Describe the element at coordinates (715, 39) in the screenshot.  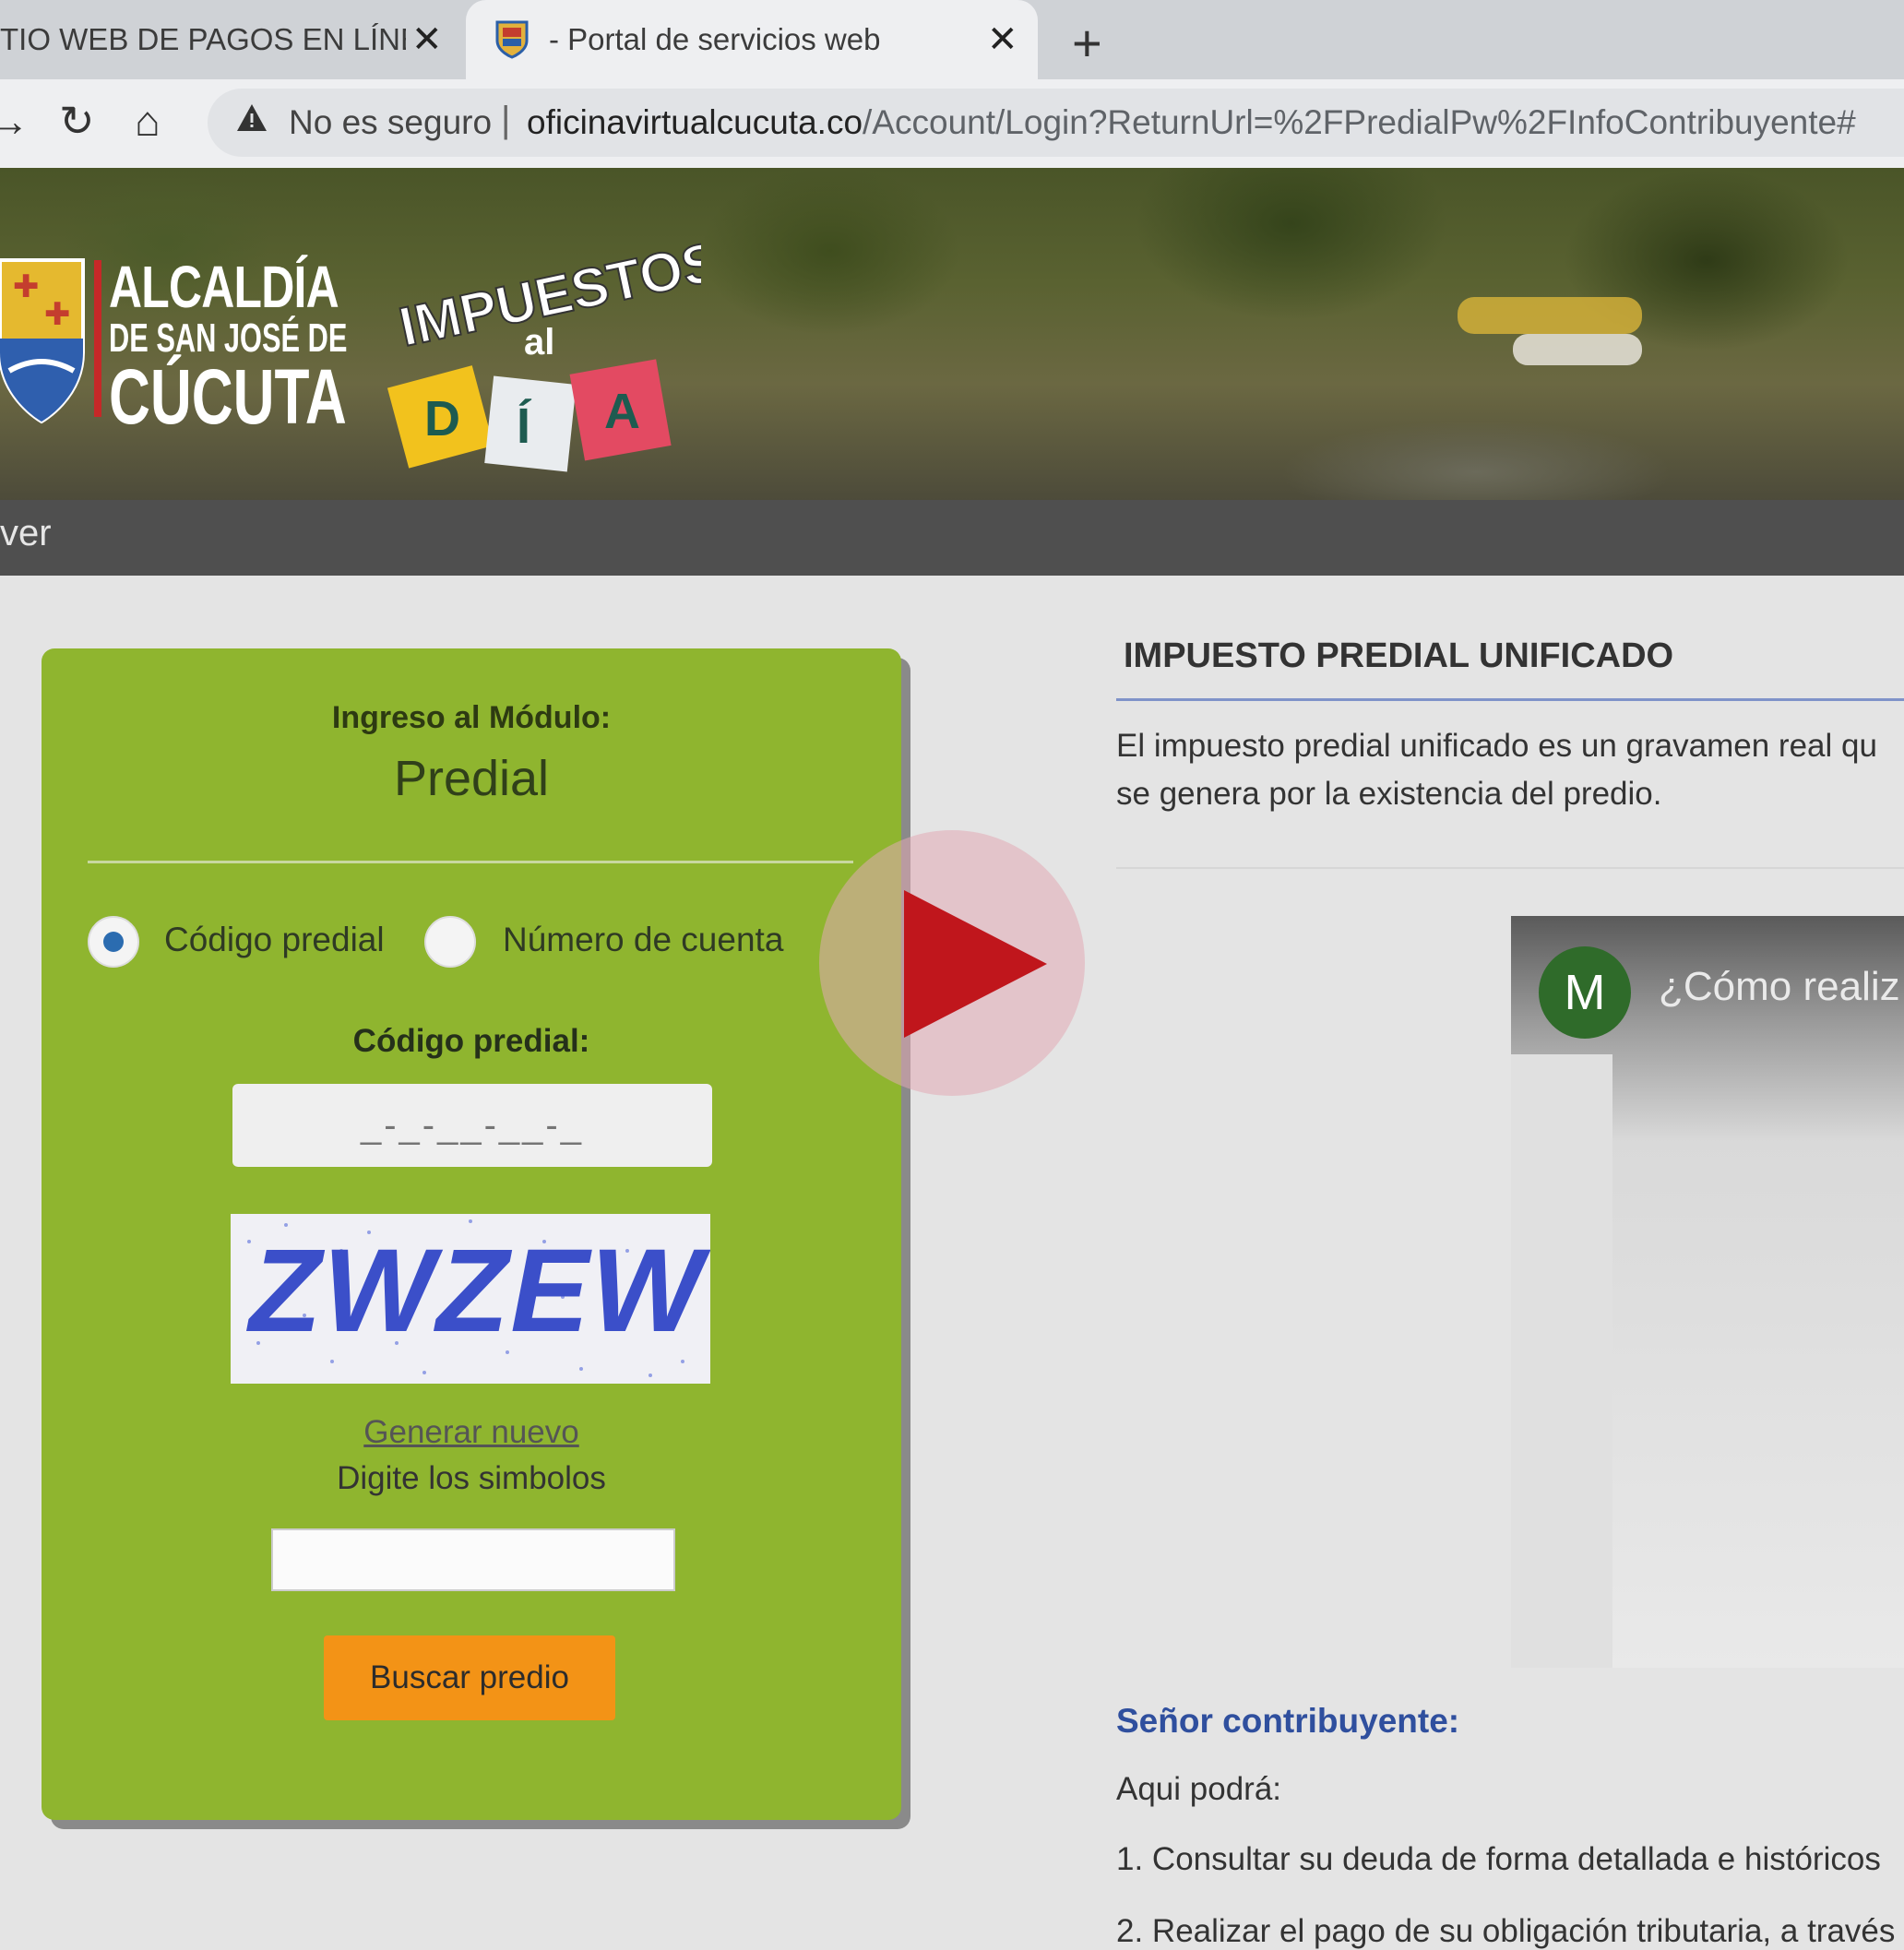
I see `tab-title: - Portal de servicios web` at that location.